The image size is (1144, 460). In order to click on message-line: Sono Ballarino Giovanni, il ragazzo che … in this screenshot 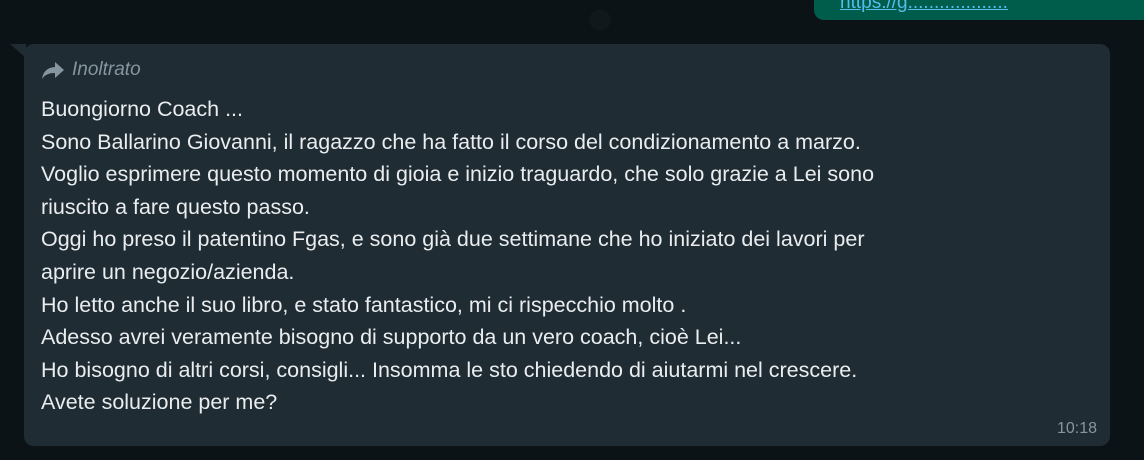, I will do `click(451, 141)`.